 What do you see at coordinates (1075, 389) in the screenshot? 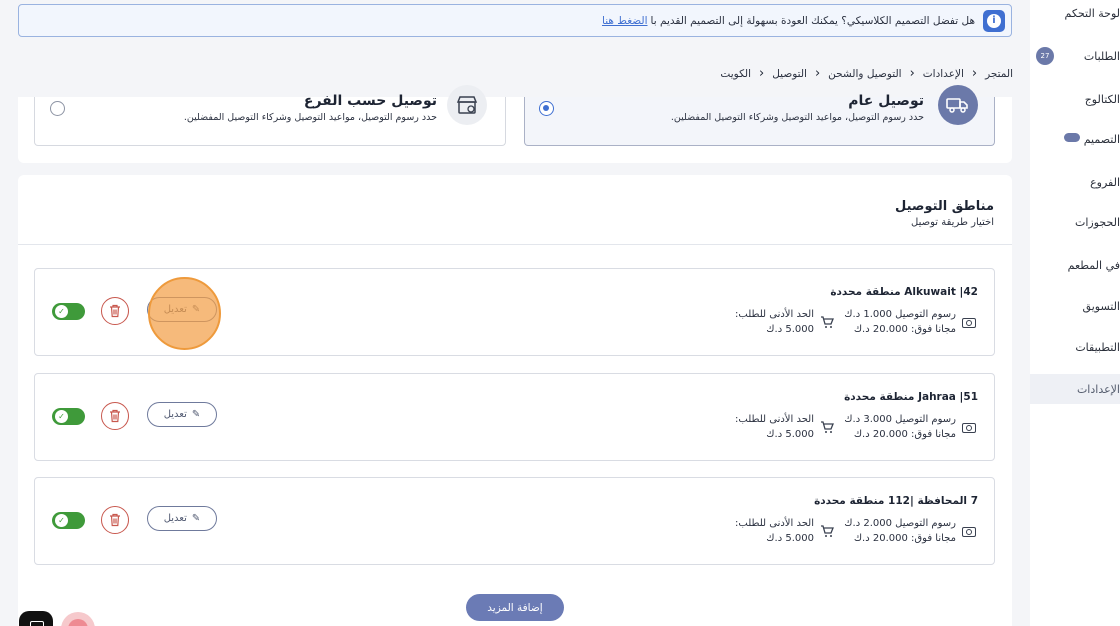
I see `sidebar-item-settings: الإعدادات` at bounding box center [1075, 389].